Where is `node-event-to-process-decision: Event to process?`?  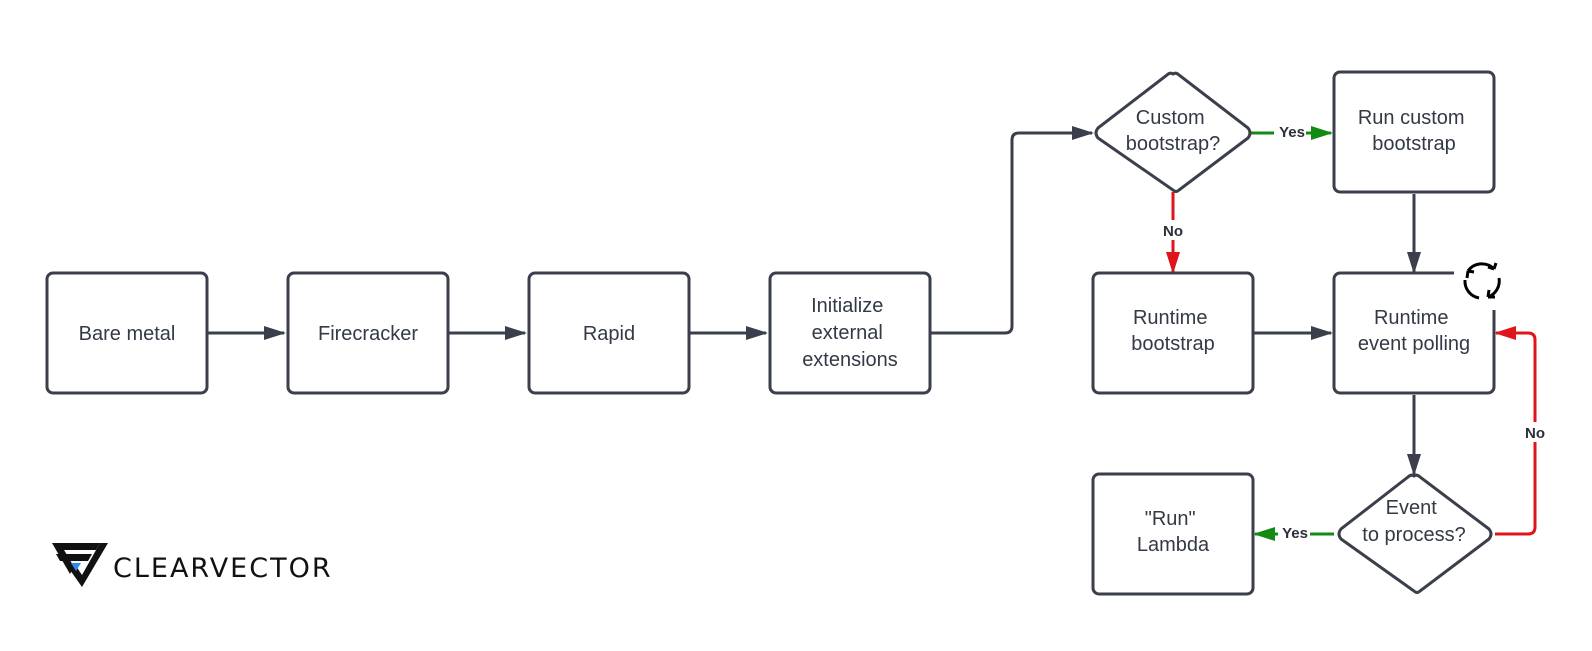
node-event-to-process-decision: Event to process? is located at coordinates (1415, 533).